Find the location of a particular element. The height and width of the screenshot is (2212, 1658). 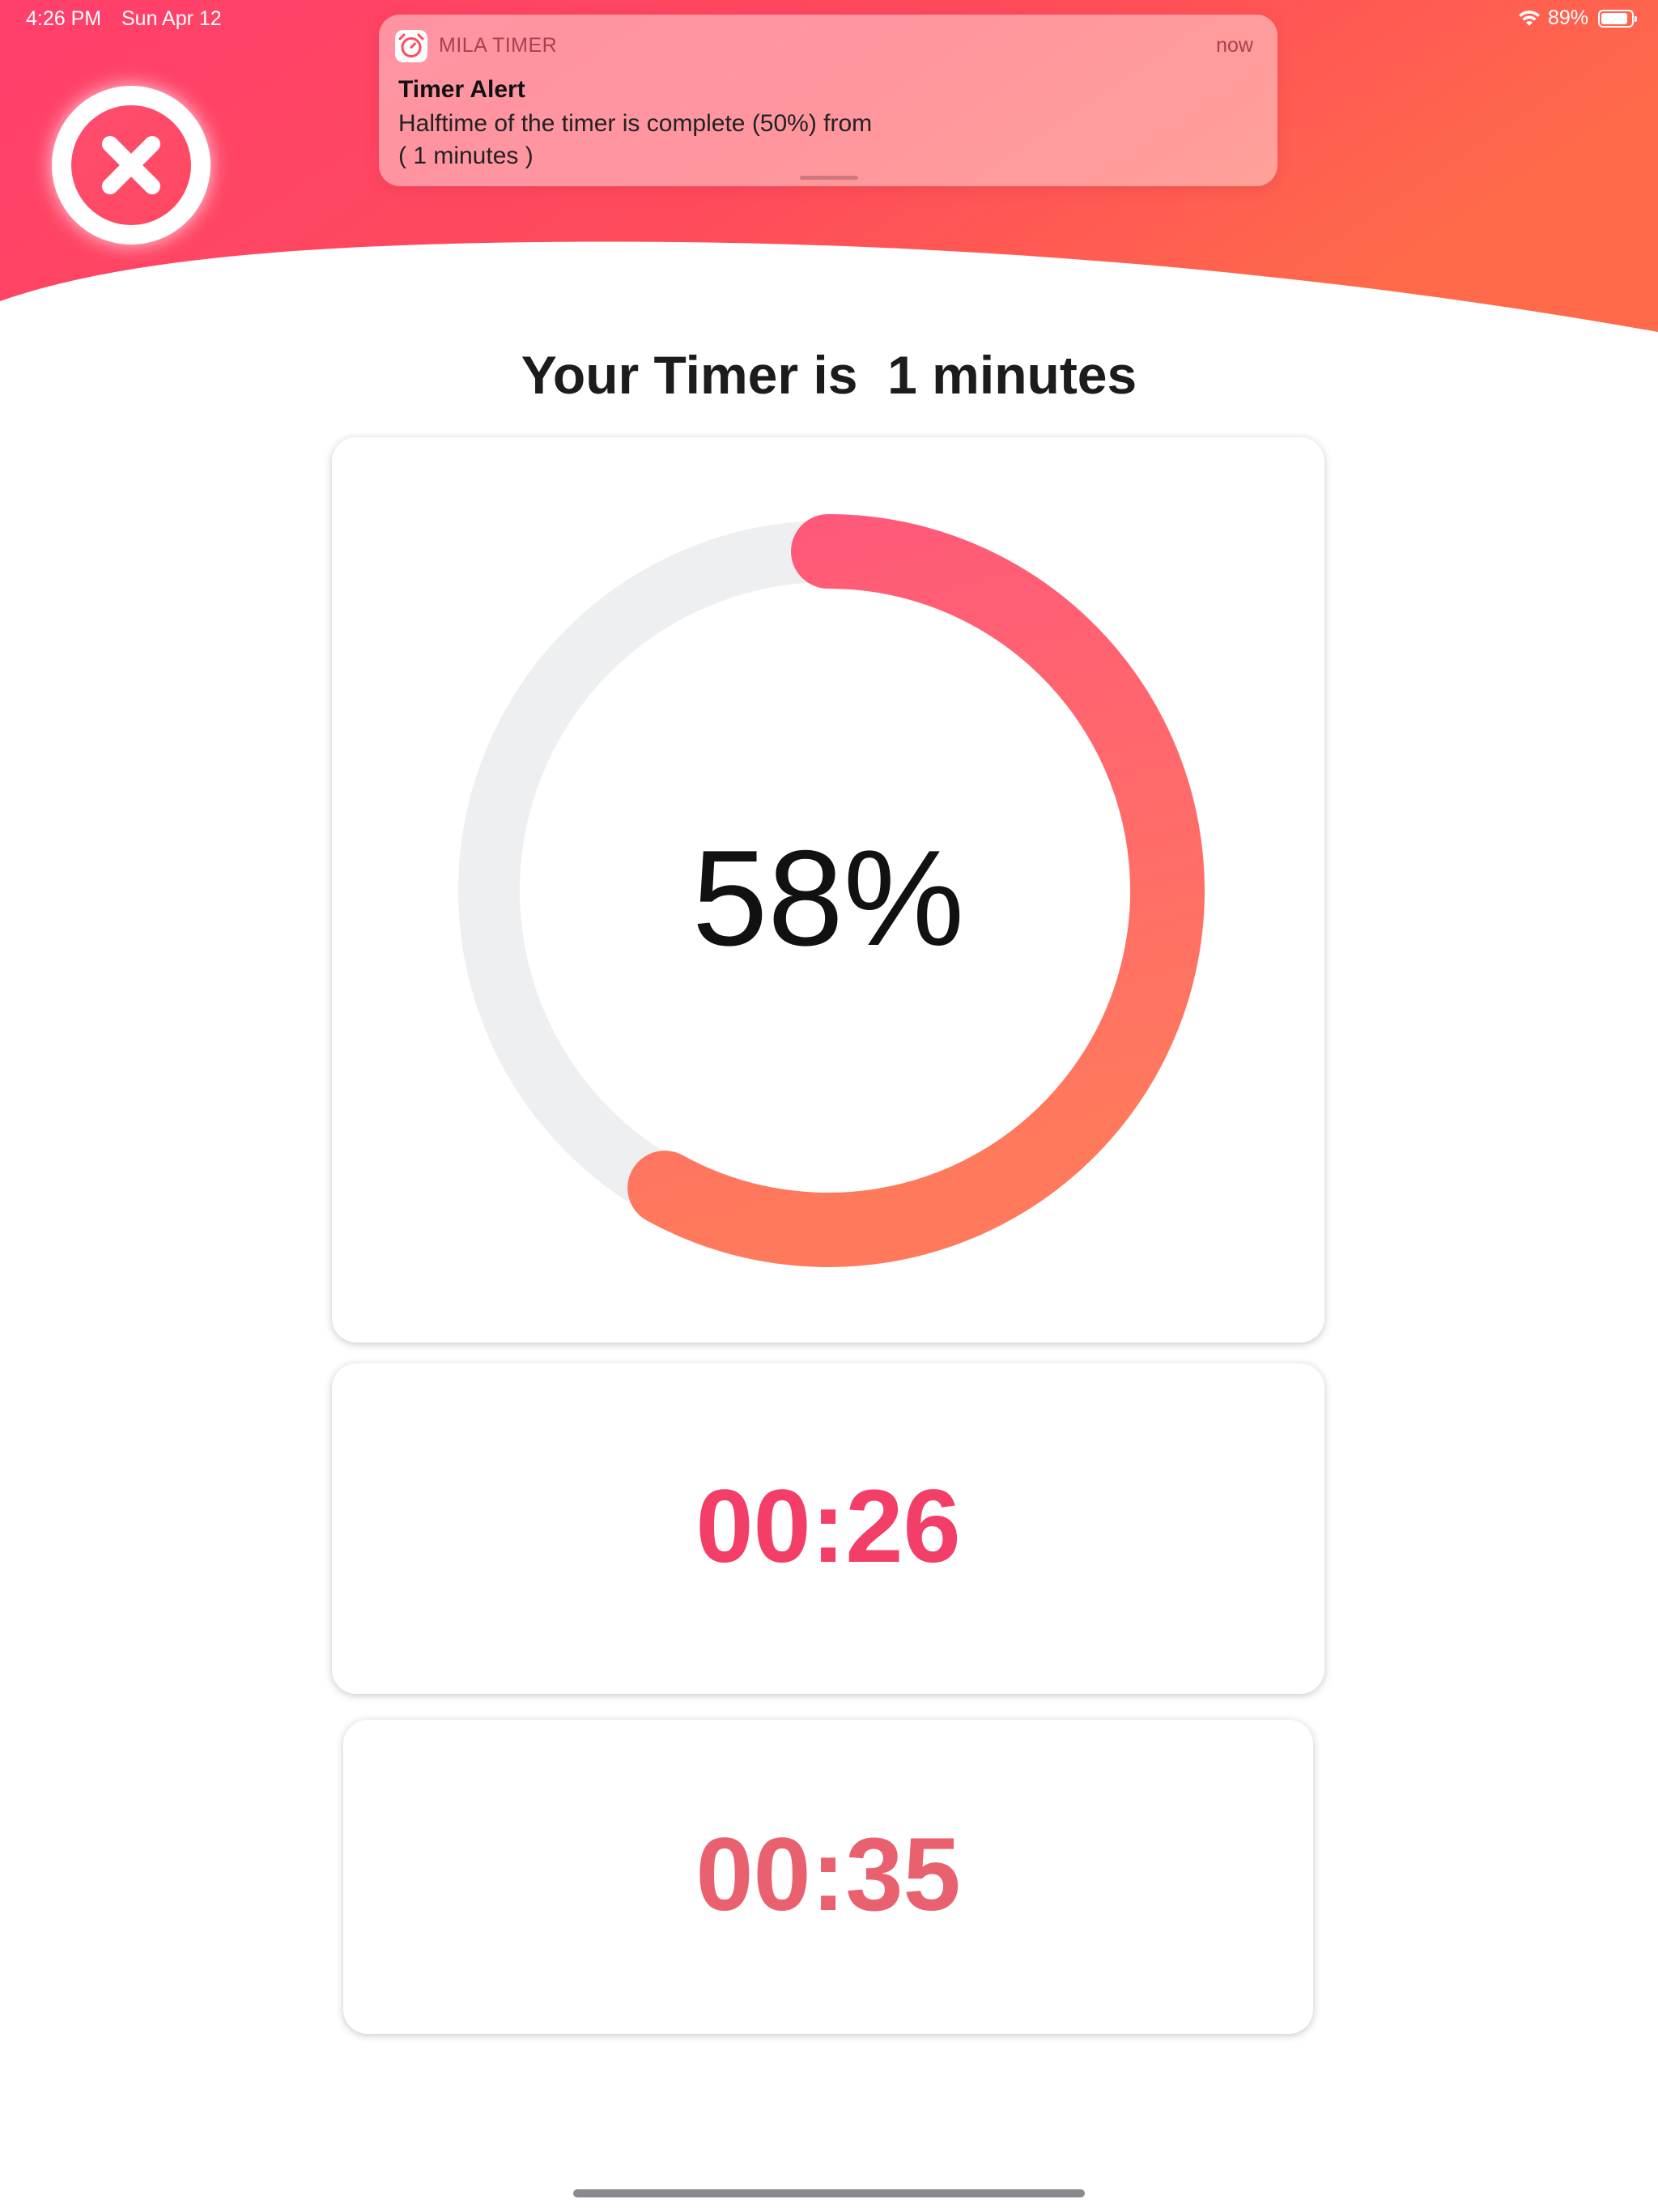

timer-title: Your Timer is 1 minutes is located at coordinates (829, 375).